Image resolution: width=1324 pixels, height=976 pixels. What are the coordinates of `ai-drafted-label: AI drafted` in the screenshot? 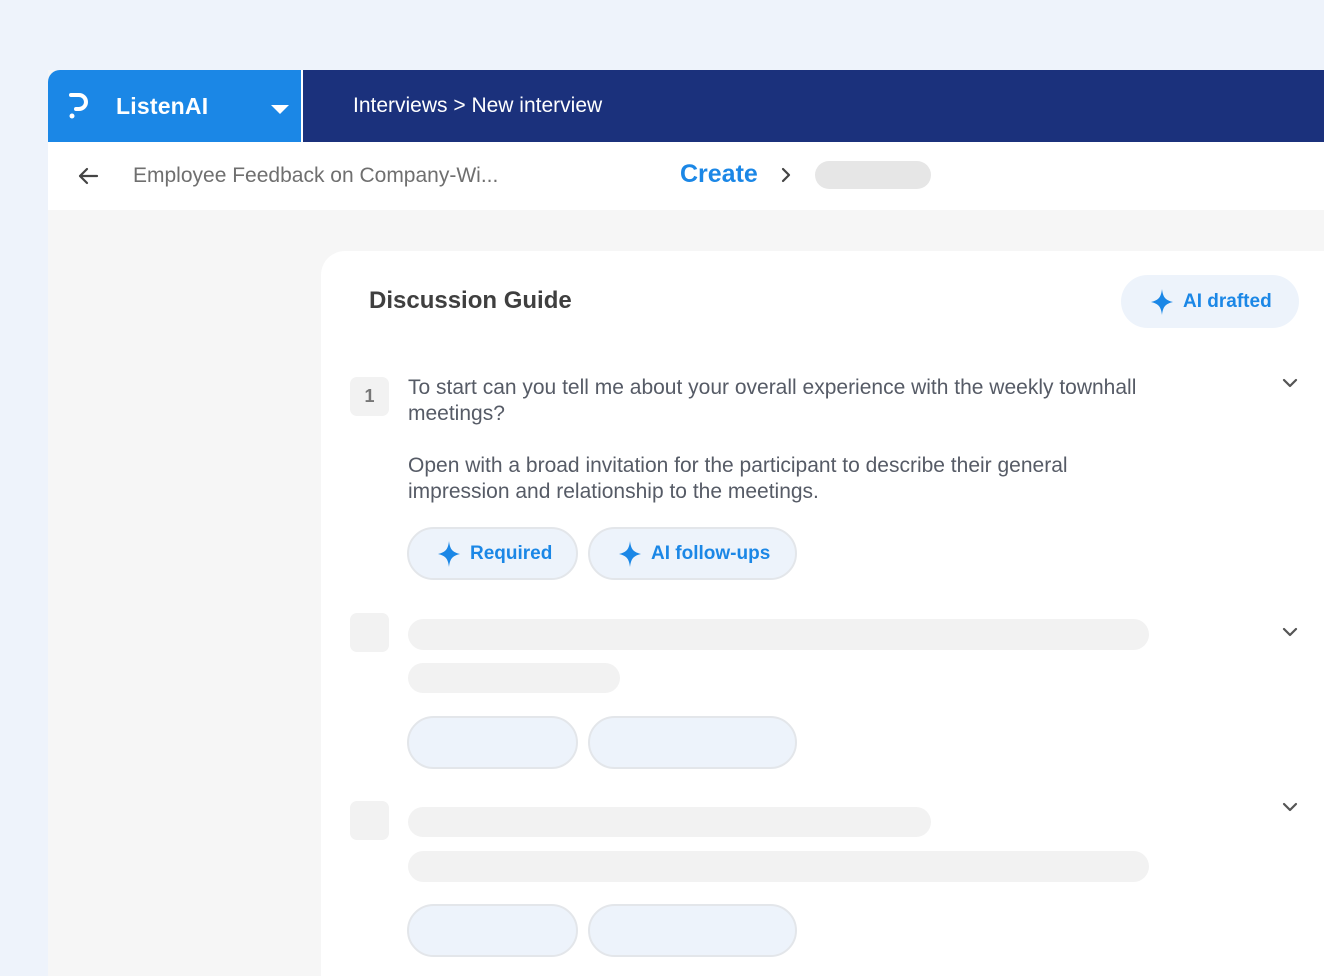 It's located at (1227, 301).